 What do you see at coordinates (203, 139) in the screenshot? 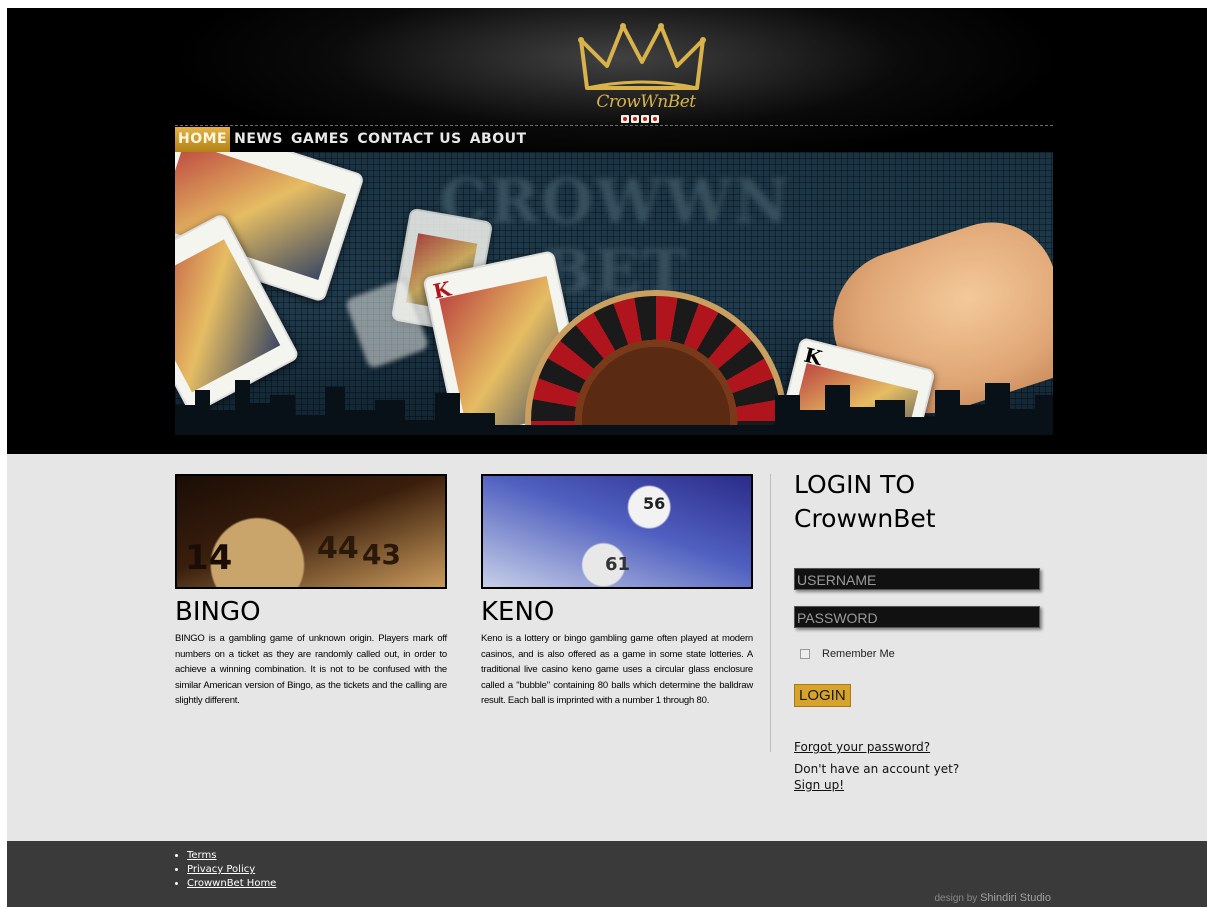
I see `nav-item-home: HOME` at bounding box center [203, 139].